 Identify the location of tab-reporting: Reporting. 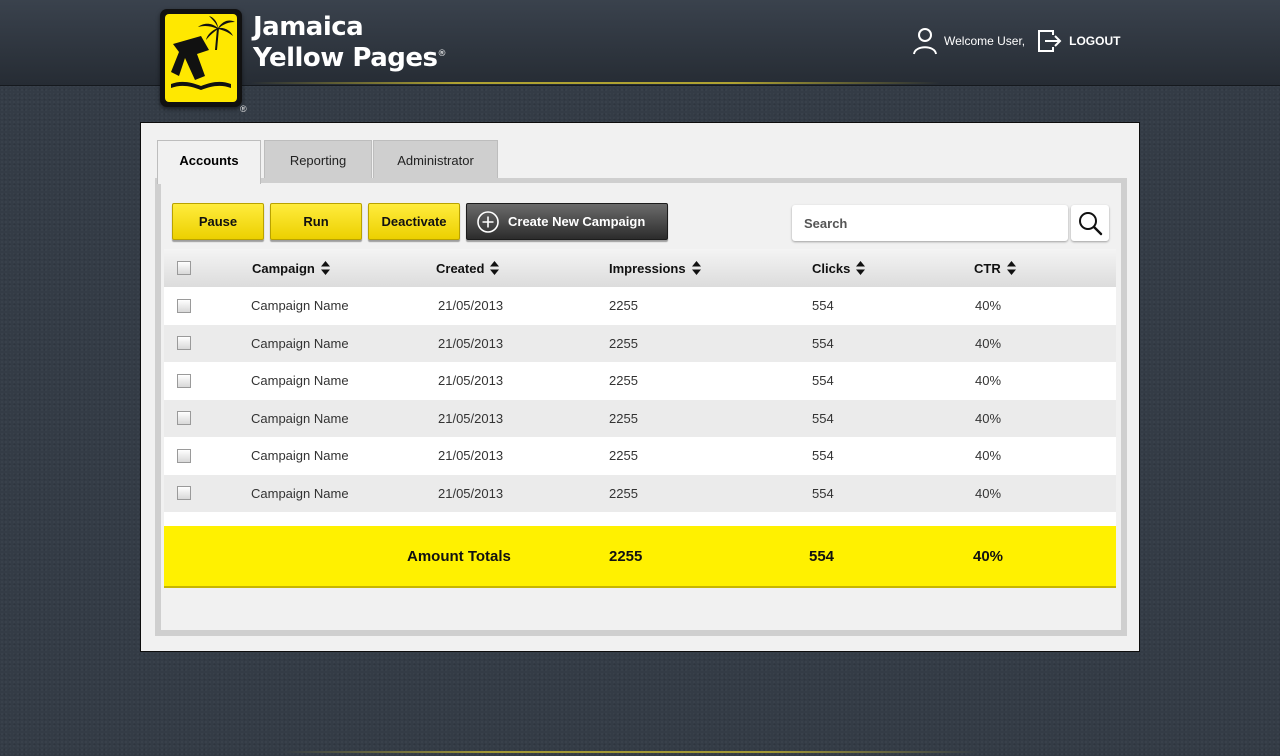
(318, 161).